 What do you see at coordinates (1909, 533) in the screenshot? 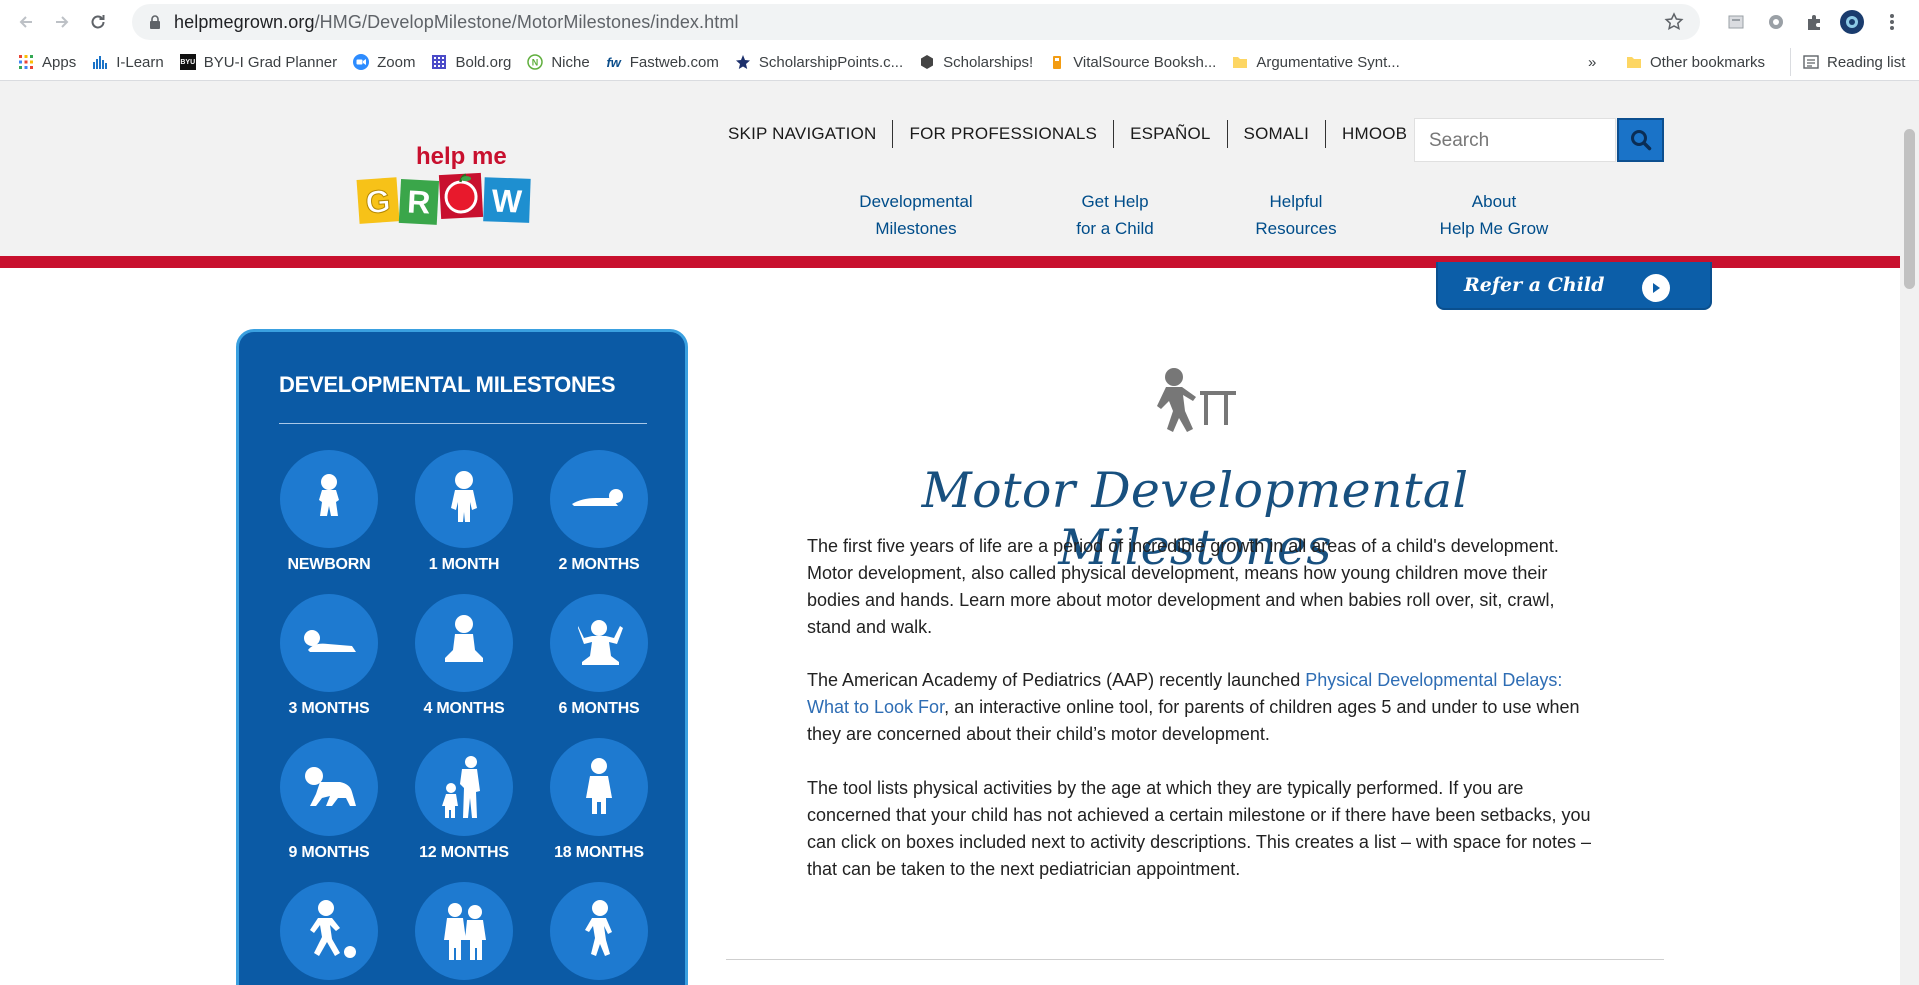
I see `page-scrollbar` at bounding box center [1909, 533].